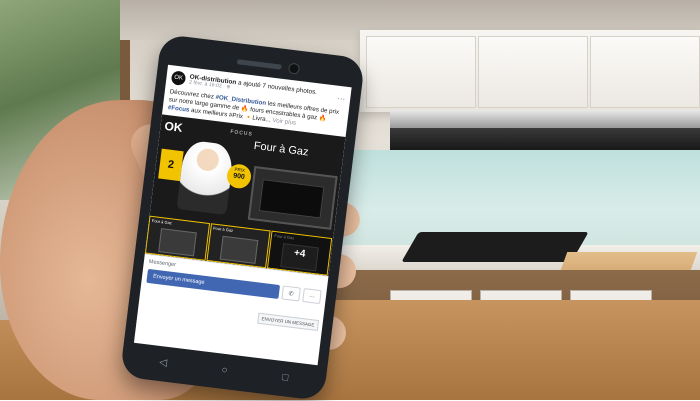  What do you see at coordinates (288, 322) in the screenshot?
I see `cta-send-message-button: ENVOYER UN MESSAGE` at bounding box center [288, 322].